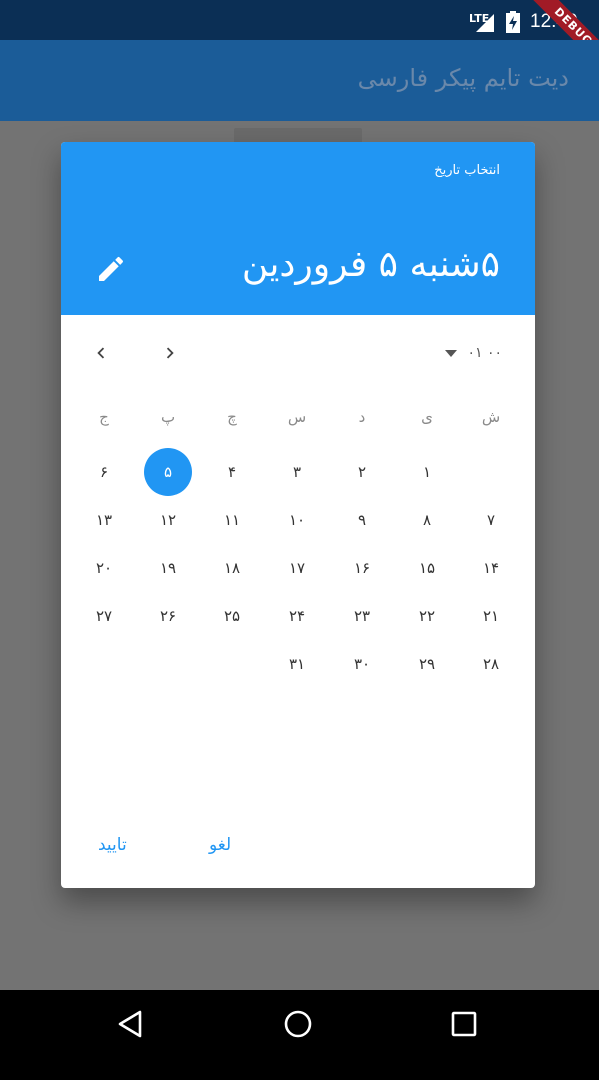  What do you see at coordinates (112, 845) in the screenshot?
I see `confirm-button: تایید` at bounding box center [112, 845].